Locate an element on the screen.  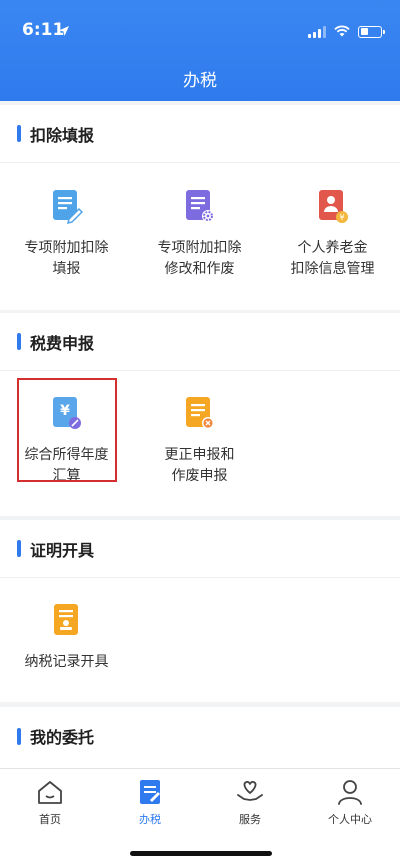
app-header: 6:11 办税 is located at coordinates (200, 50).